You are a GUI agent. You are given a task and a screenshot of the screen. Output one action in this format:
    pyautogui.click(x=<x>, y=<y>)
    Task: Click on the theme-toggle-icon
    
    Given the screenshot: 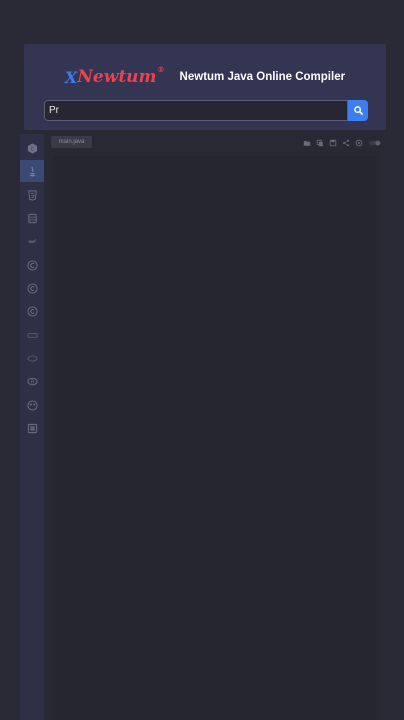 What is the action you would take?
    pyautogui.click(x=375, y=143)
    